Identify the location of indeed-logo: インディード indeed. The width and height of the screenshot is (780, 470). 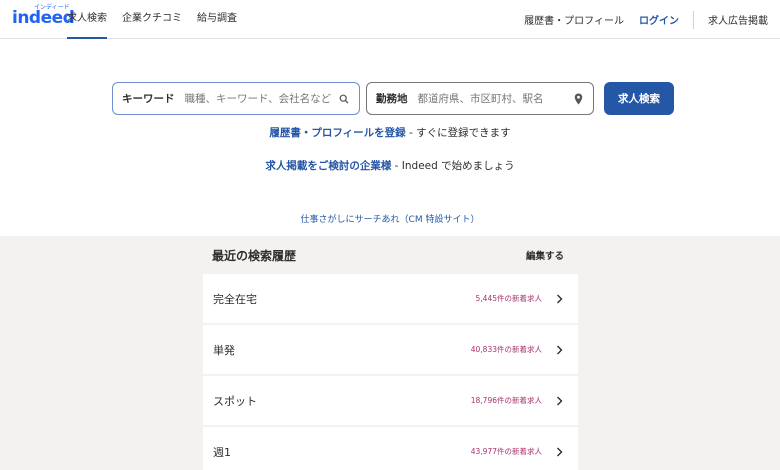
(43, 16).